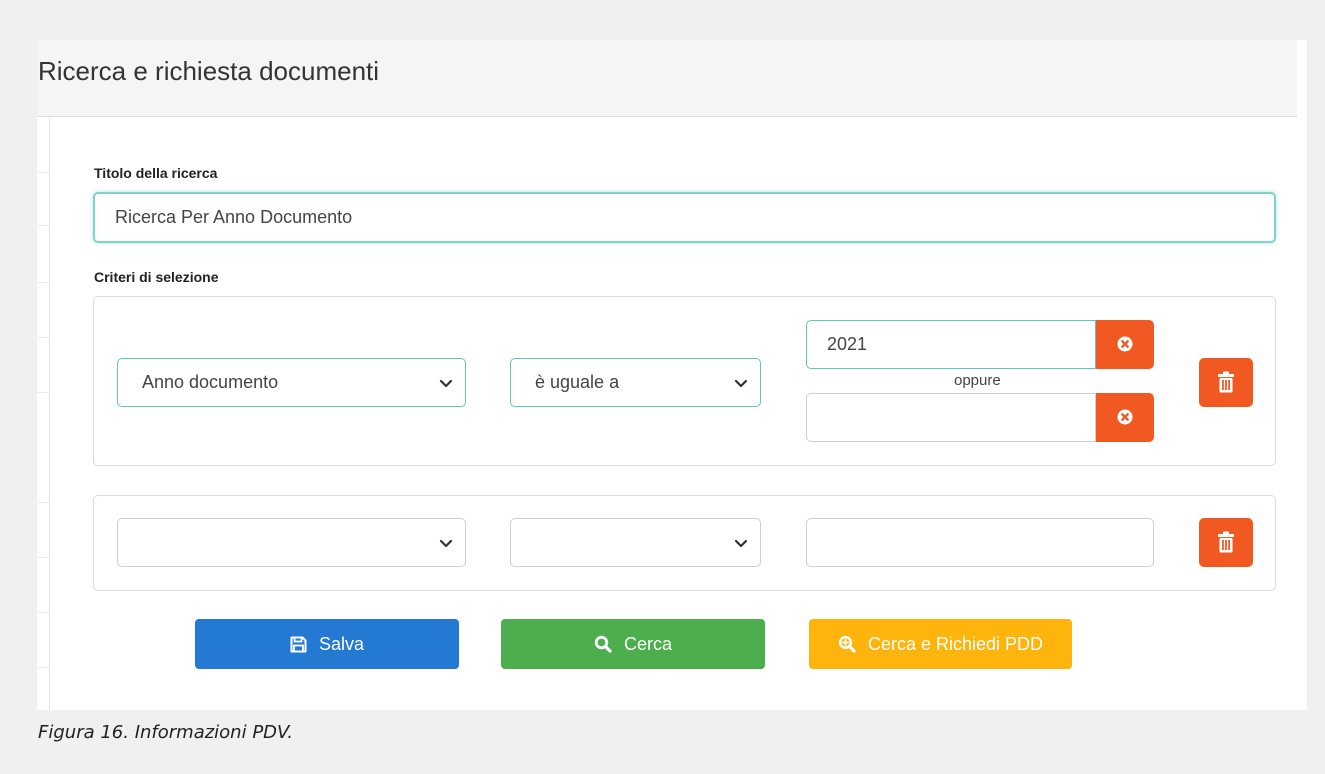  What do you see at coordinates (684, 217) in the screenshot?
I see `search-title-input` at bounding box center [684, 217].